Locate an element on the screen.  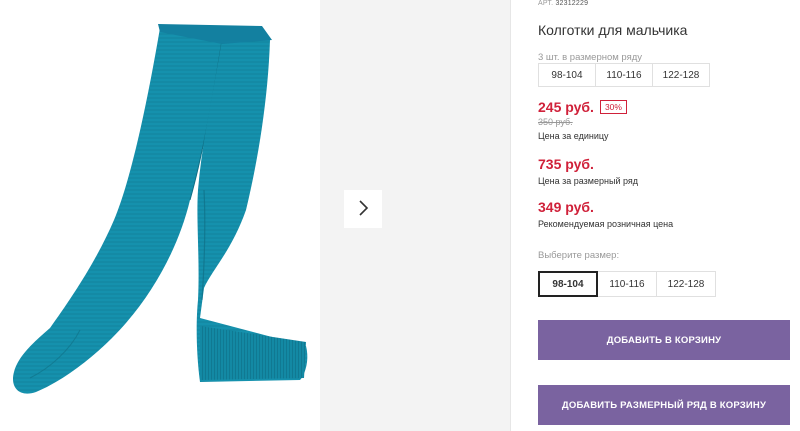
rrp-price: 349 руб. is located at coordinates (566, 207).